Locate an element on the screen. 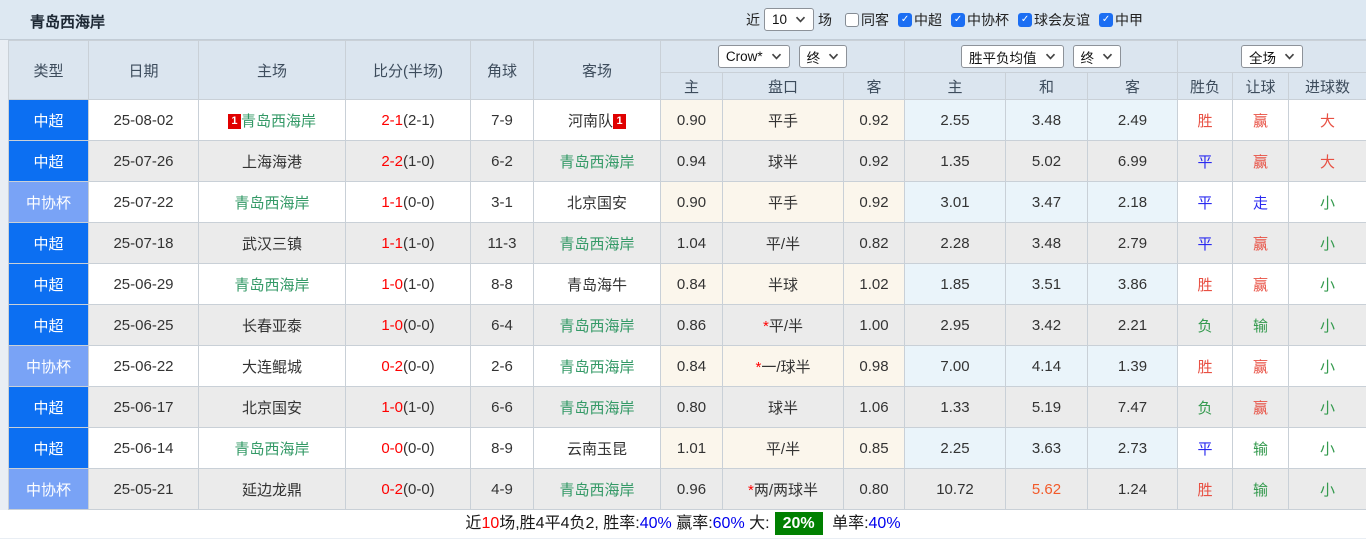 Image resolution: width=1366 pixels, height=539 pixels. odds-draw-cell: 5.19 is located at coordinates (1046, 407).